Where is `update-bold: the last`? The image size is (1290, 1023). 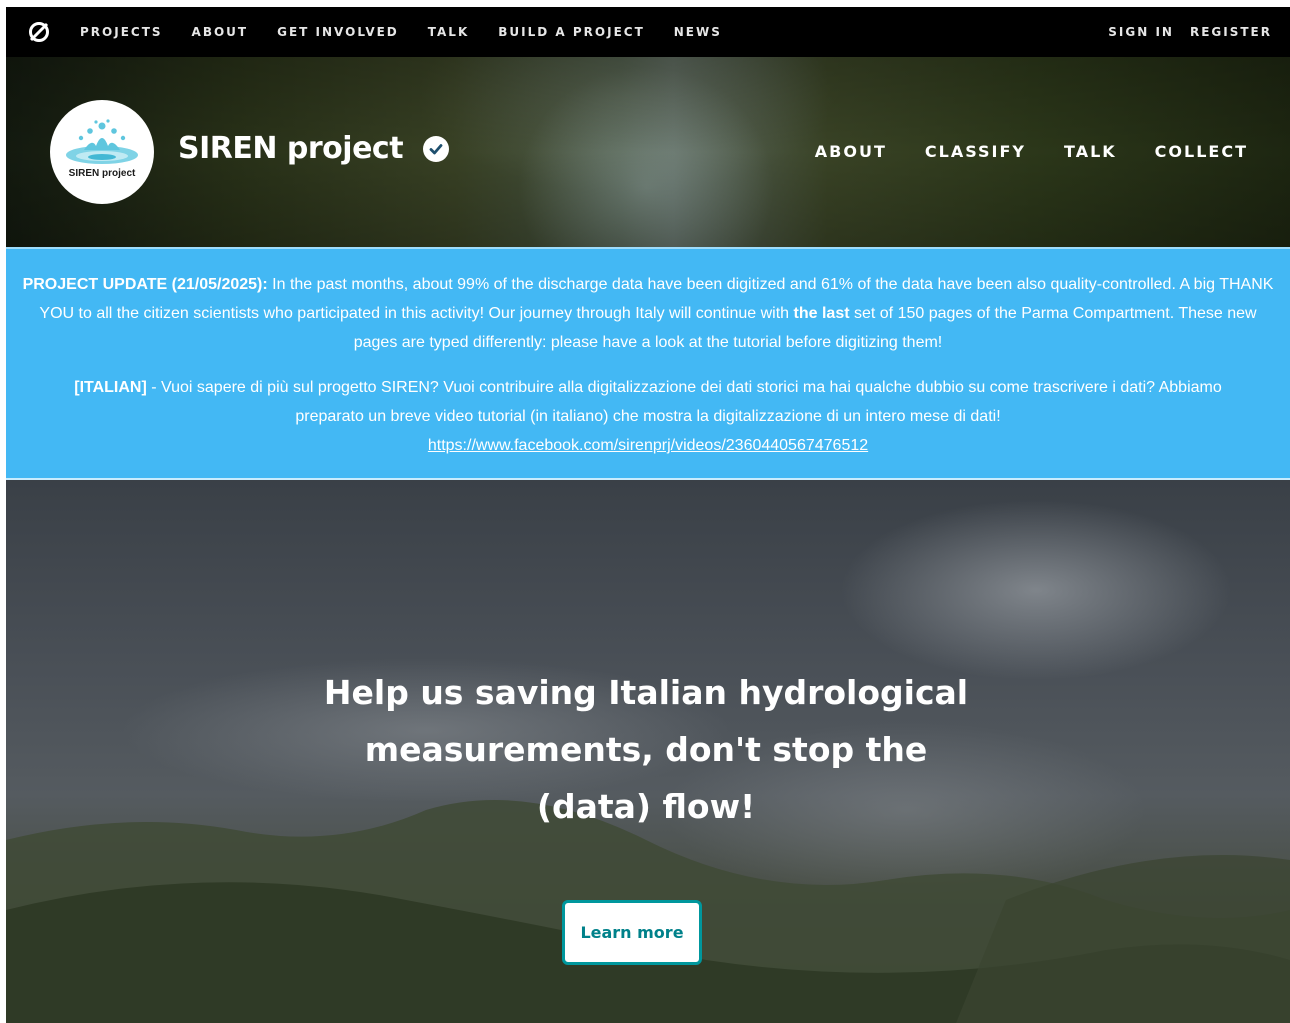
update-bold: the last is located at coordinates (821, 313).